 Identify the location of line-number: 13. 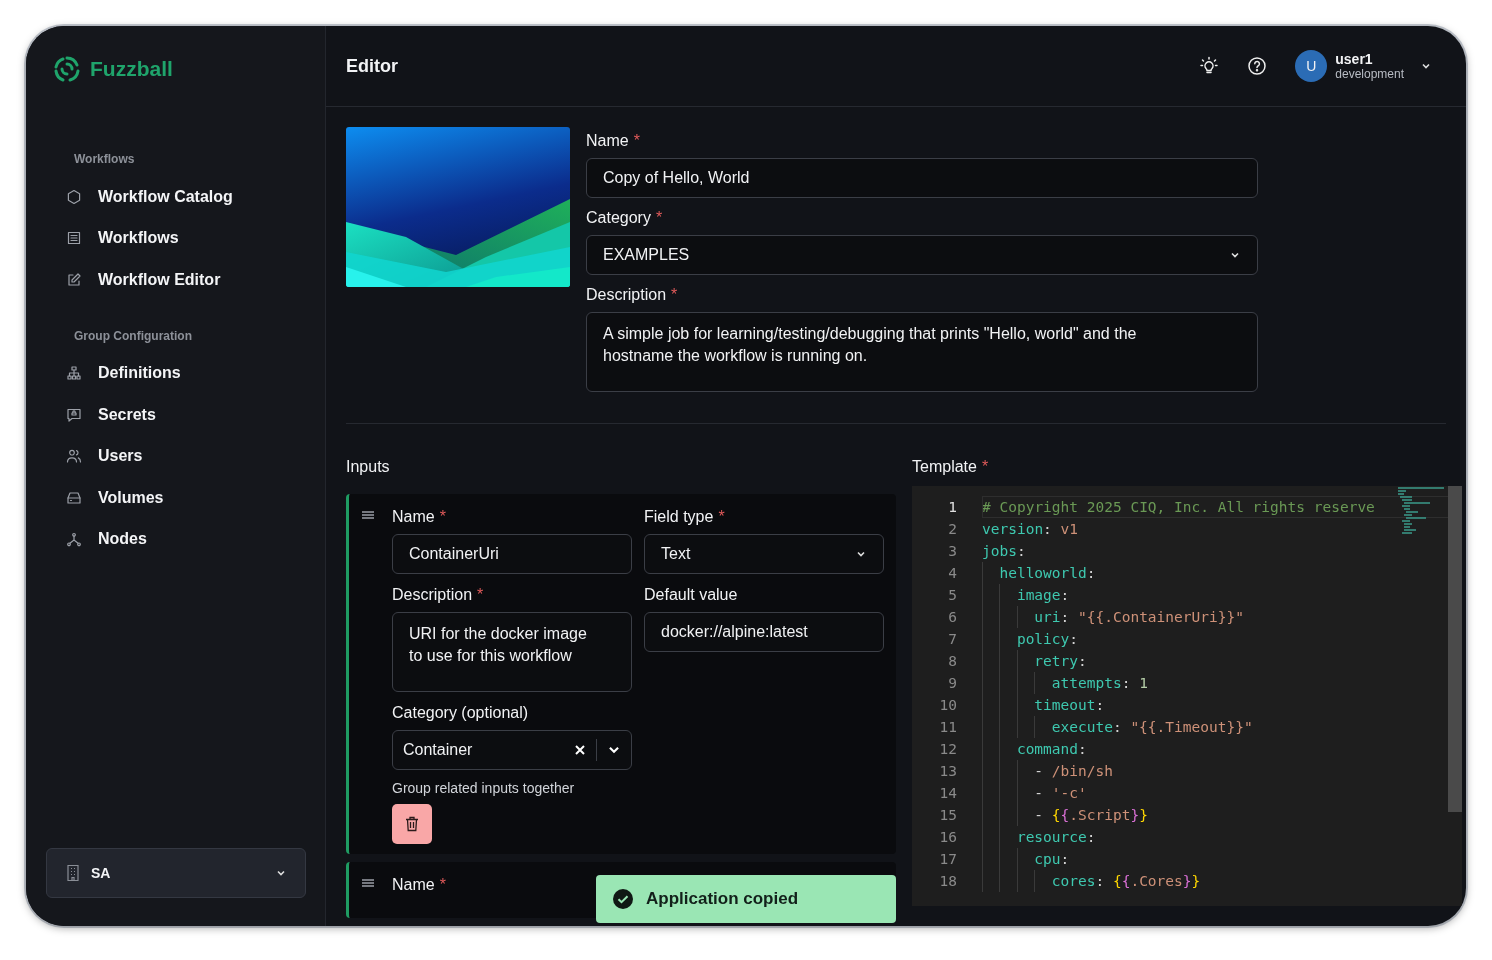
(947, 771).